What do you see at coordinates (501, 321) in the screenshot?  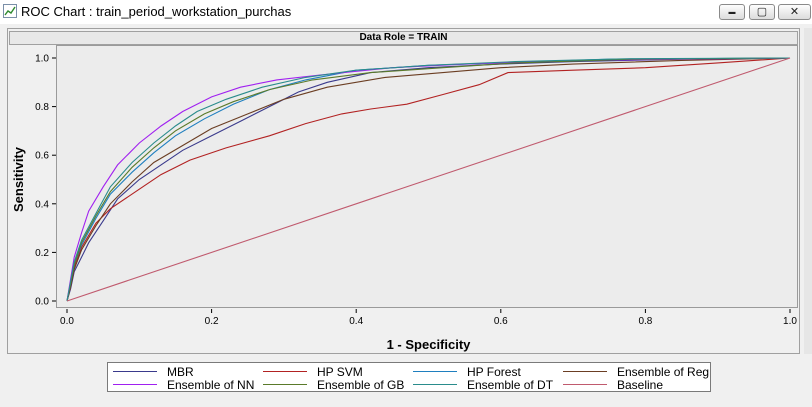 I see `x-tick-label: 0.6` at bounding box center [501, 321].